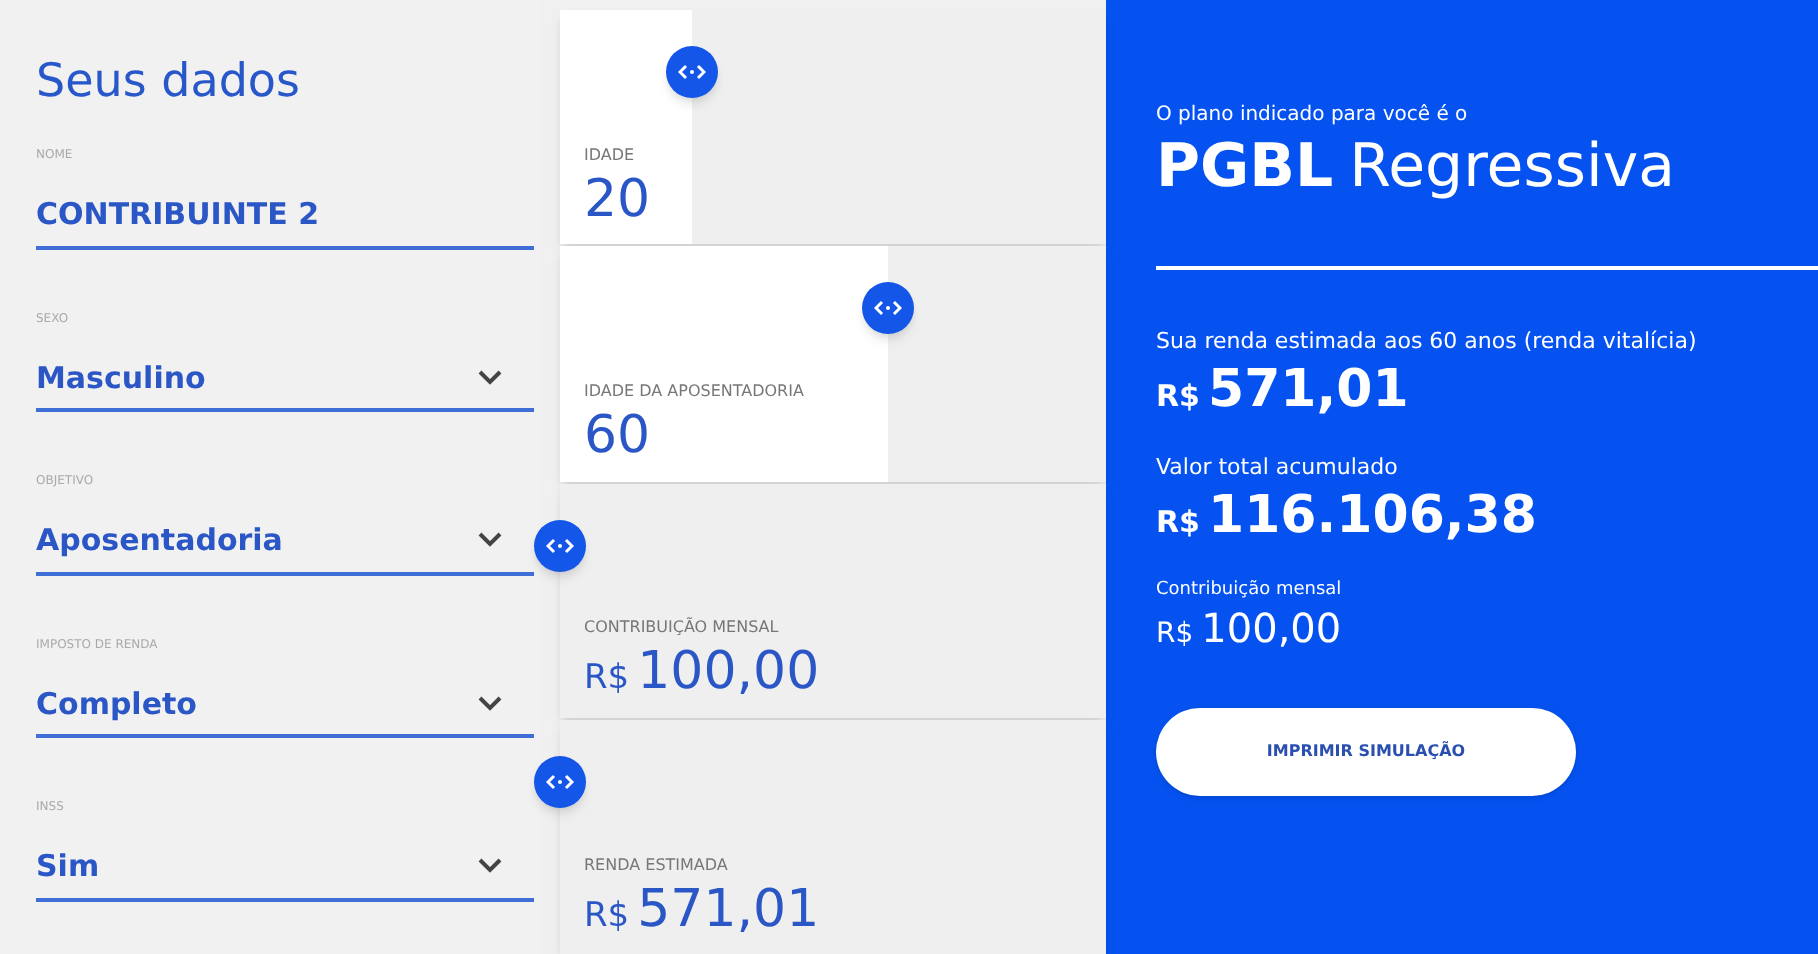  Describe the element at coordinates (285, 872) in the screenshot. I see `select-field: Sim` at that location.